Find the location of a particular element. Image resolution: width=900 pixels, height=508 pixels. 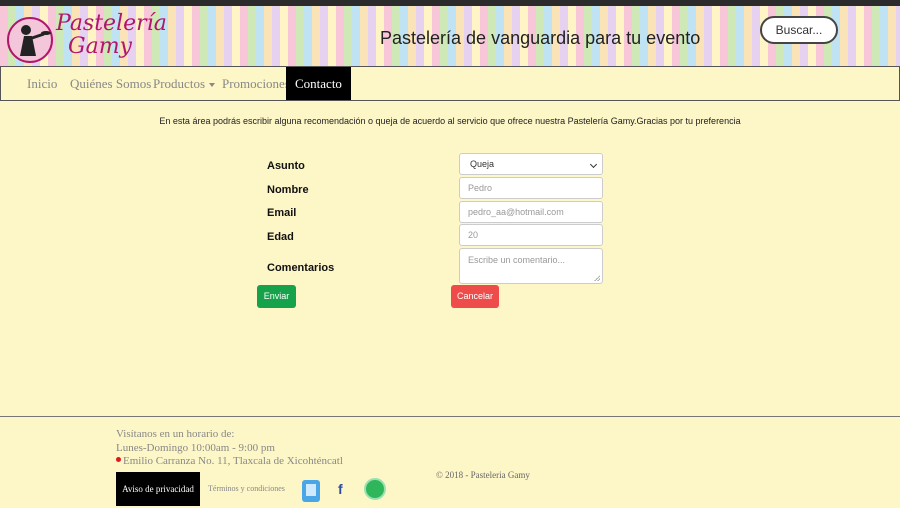

cancel-button: Cancelar is located at coordinates (475, 296).